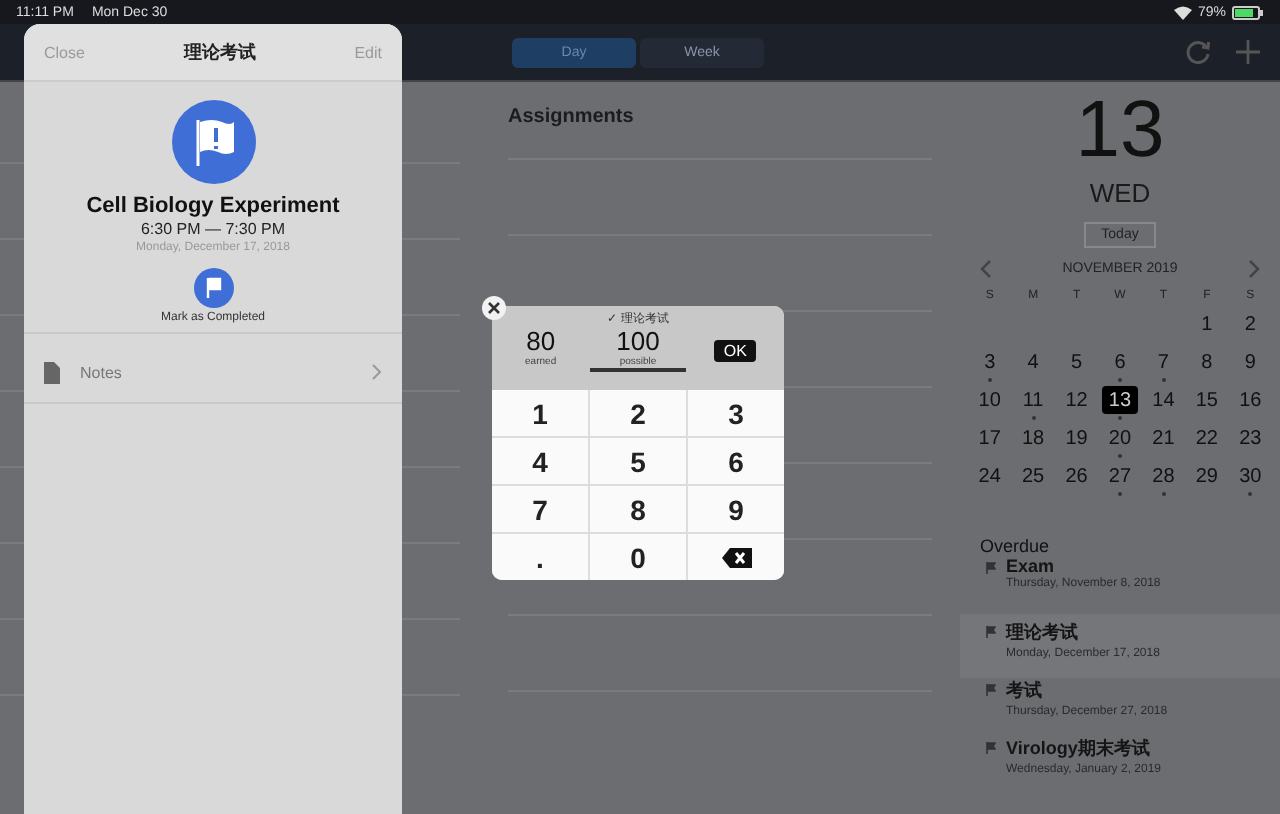 The width and height of the screenshot is (1280, 814). Describe the element at coordinates (1033, 362) in the screenshot. I see `calendar-day: 4` at that location.